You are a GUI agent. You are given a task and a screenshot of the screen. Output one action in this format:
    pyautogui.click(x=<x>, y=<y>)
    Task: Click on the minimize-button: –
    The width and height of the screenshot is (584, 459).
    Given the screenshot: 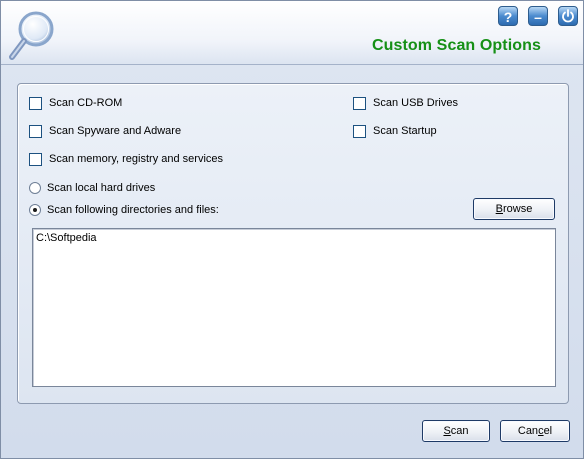 What is the action you would take?
    pyautogui.click(x=538, y=16)
    